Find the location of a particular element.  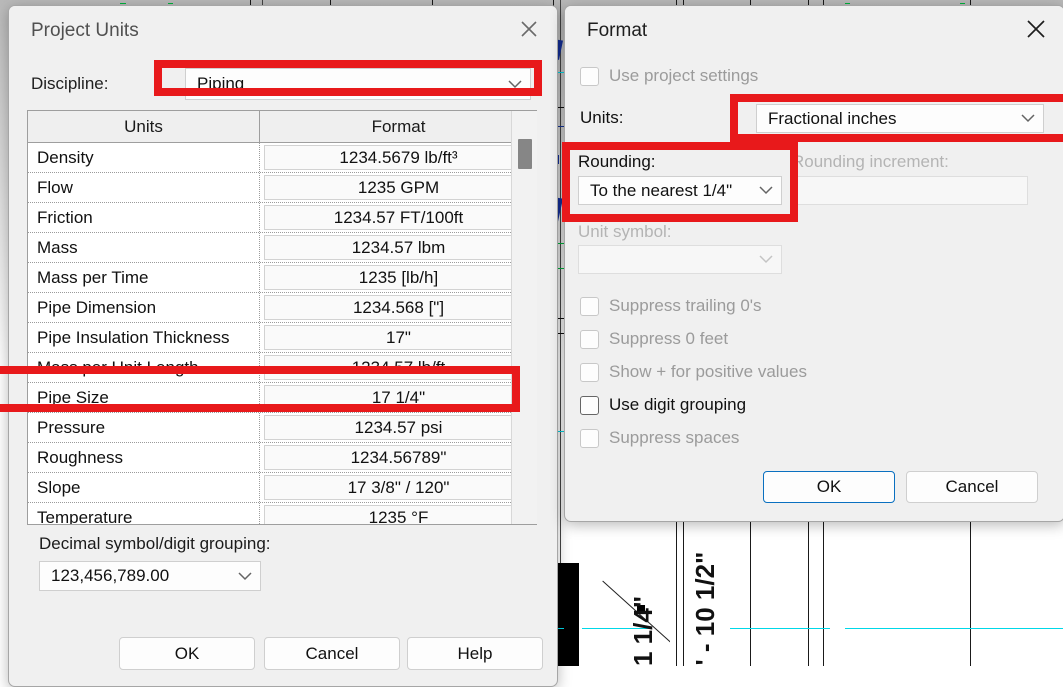

project-units-cancel-button: Cancel is located at coordinates (332, 653).